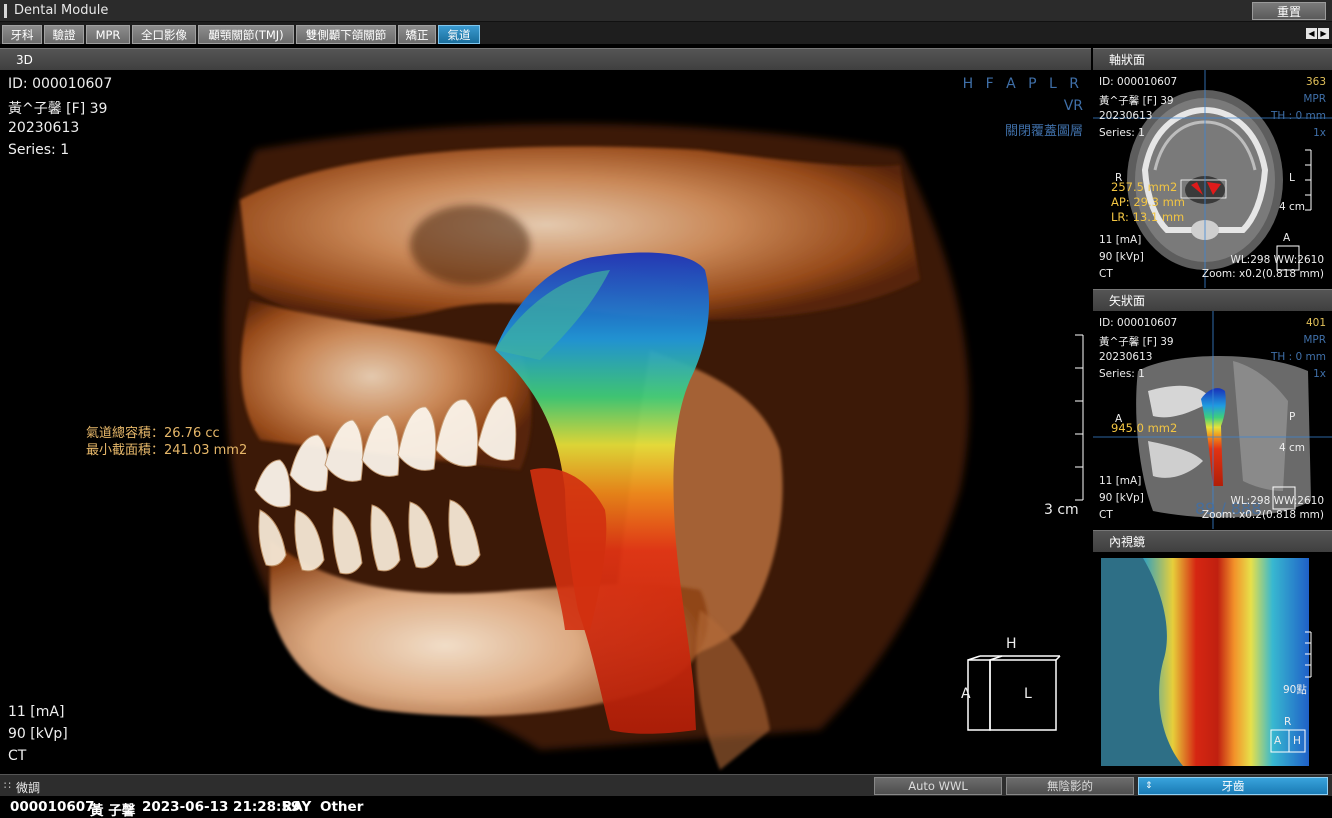 Image resolution: width=1332 pixels, height=818 pixels. I want to click on status-user: RAY, so click(297, 807).